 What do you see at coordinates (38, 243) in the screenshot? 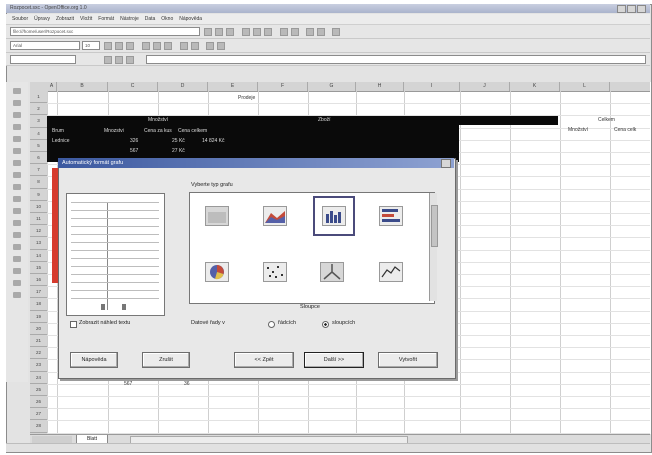
I see `row-header-13: 13` at bounding box center [38, 243].